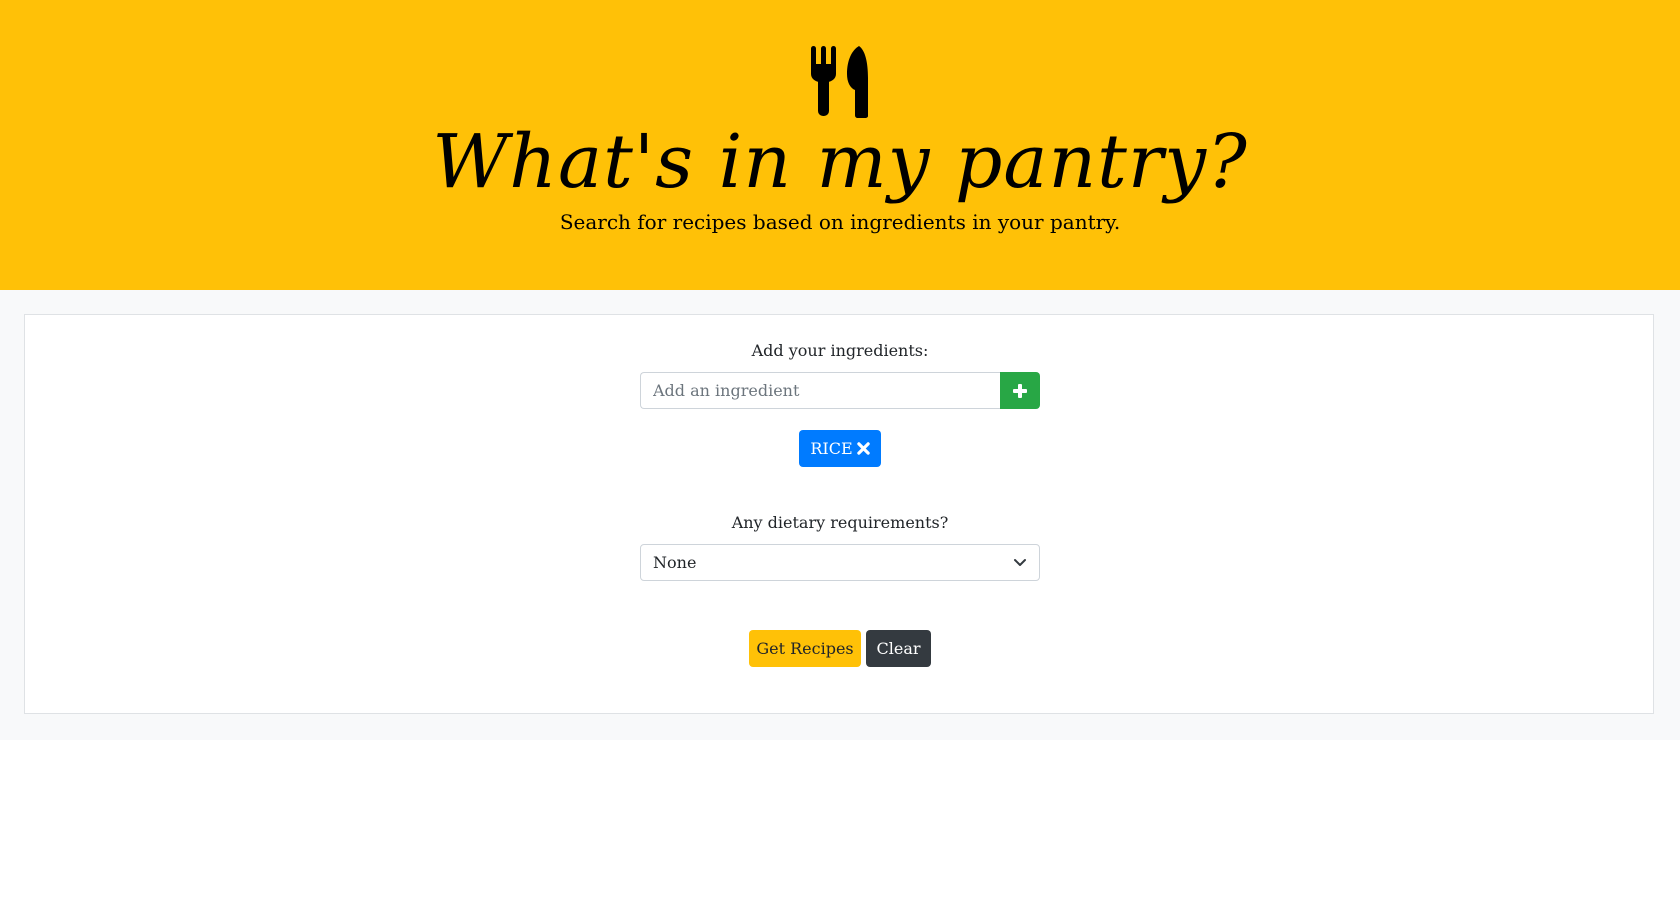 This screenshot has width=1680, height=907. I want to click on ingredient-chip: RICE, so click(840, 448).